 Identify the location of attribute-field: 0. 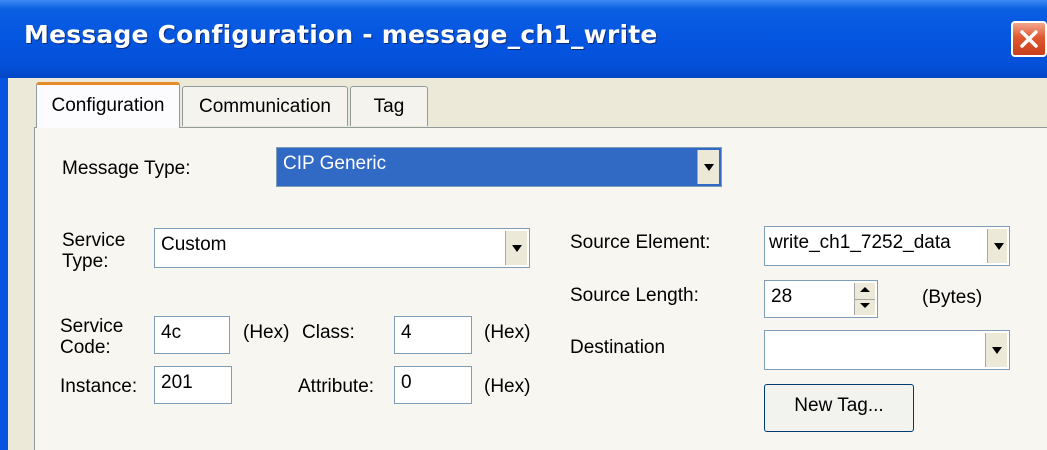
(433, 385).